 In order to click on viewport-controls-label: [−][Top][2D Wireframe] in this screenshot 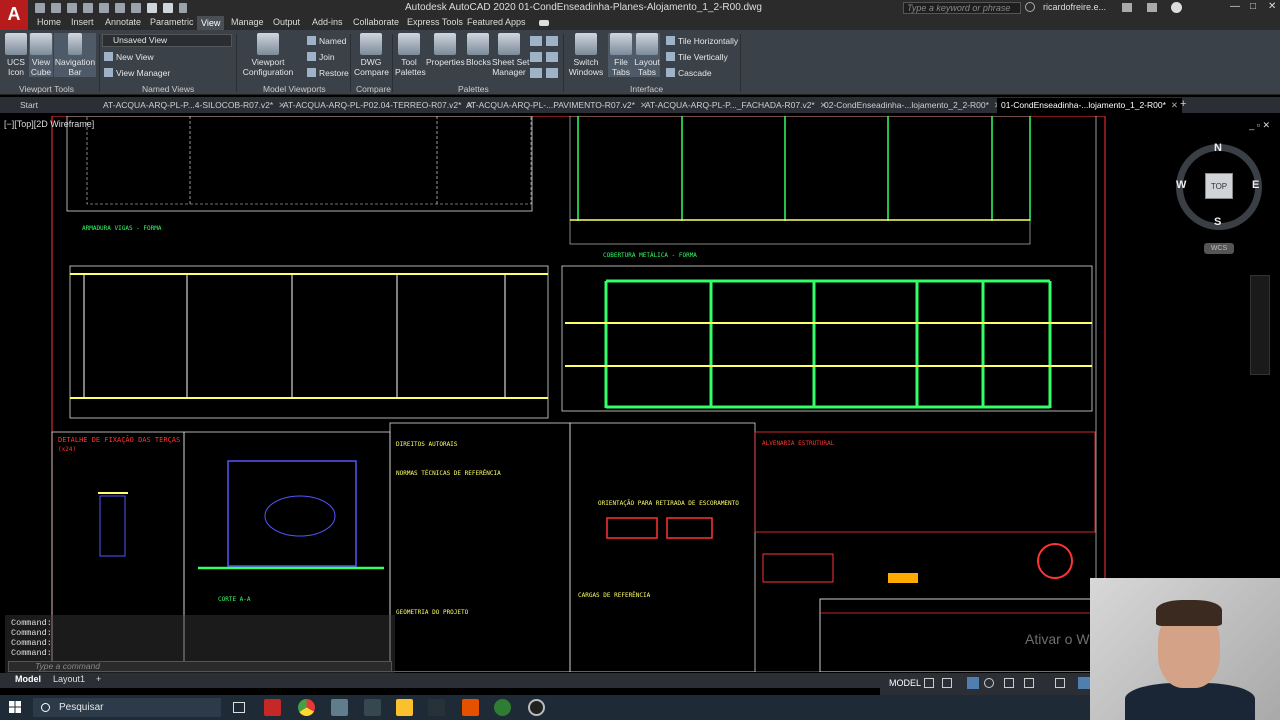, I will do `click(49, 124)`.